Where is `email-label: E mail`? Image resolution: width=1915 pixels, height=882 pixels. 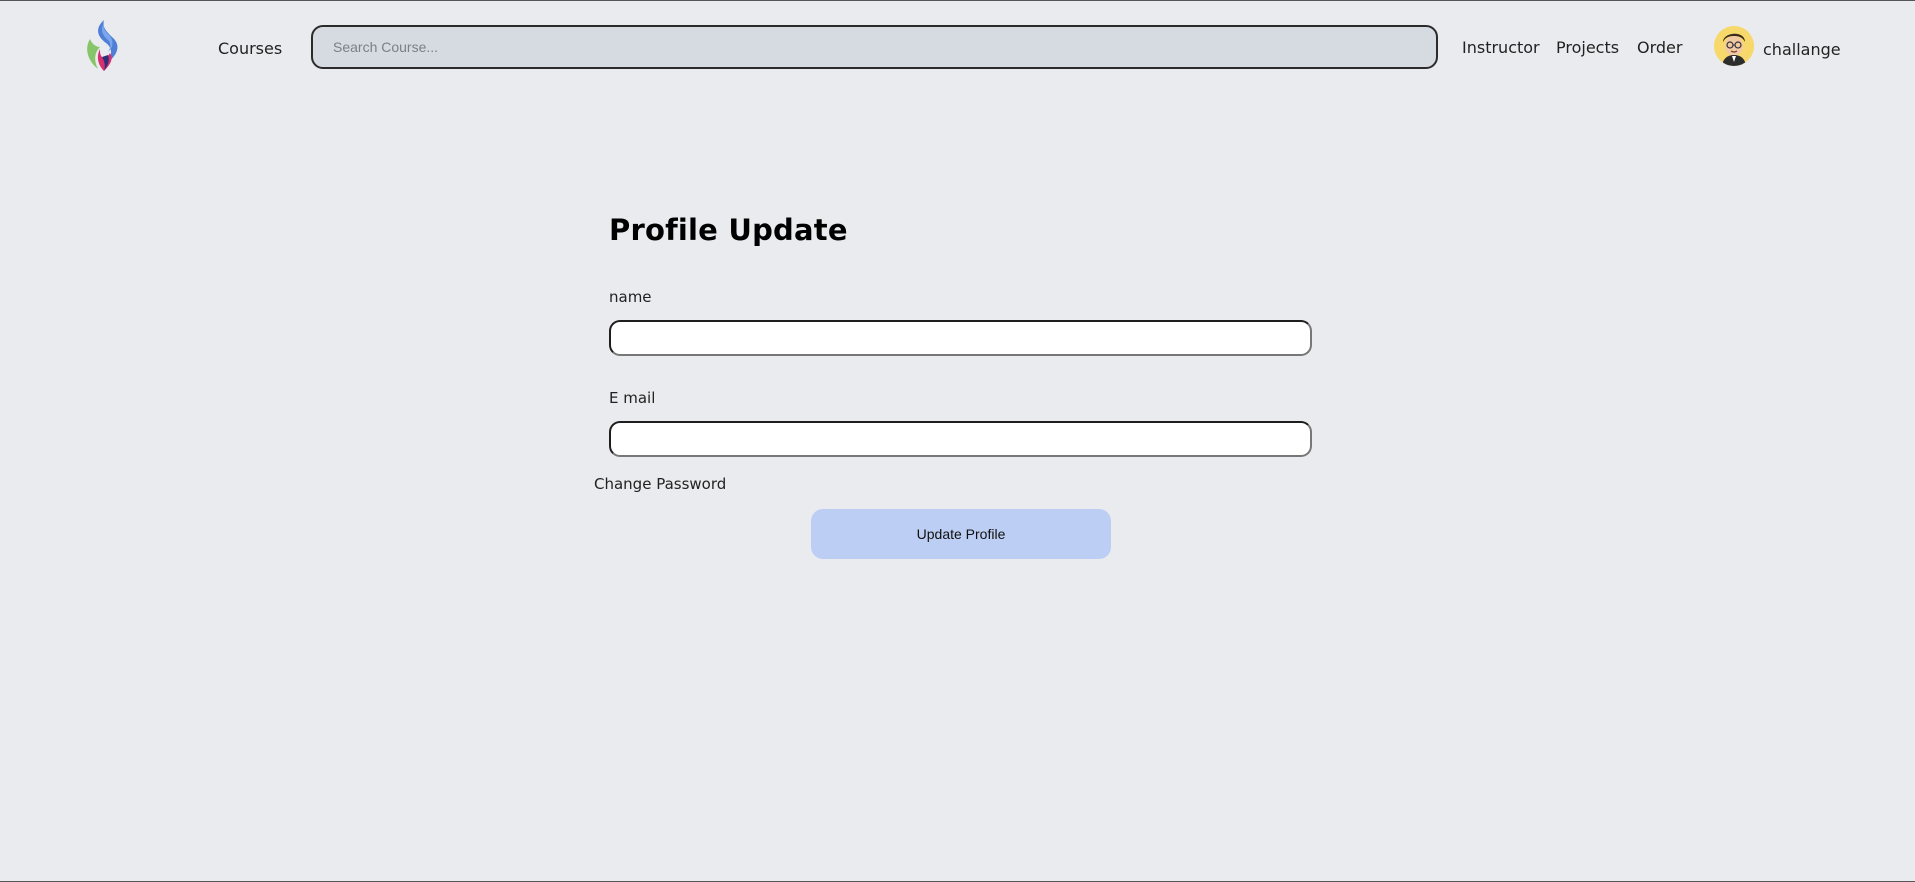
email-label: E mail is located at coordinates (632, 398).